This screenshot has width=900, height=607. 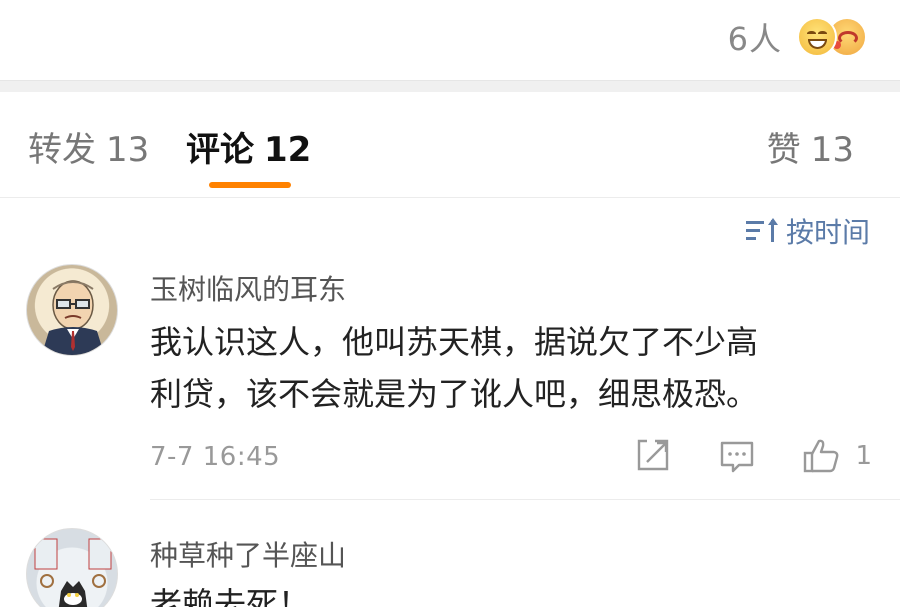 I want to click on tab-comments: 评论 12, so click(x=248, y=146).